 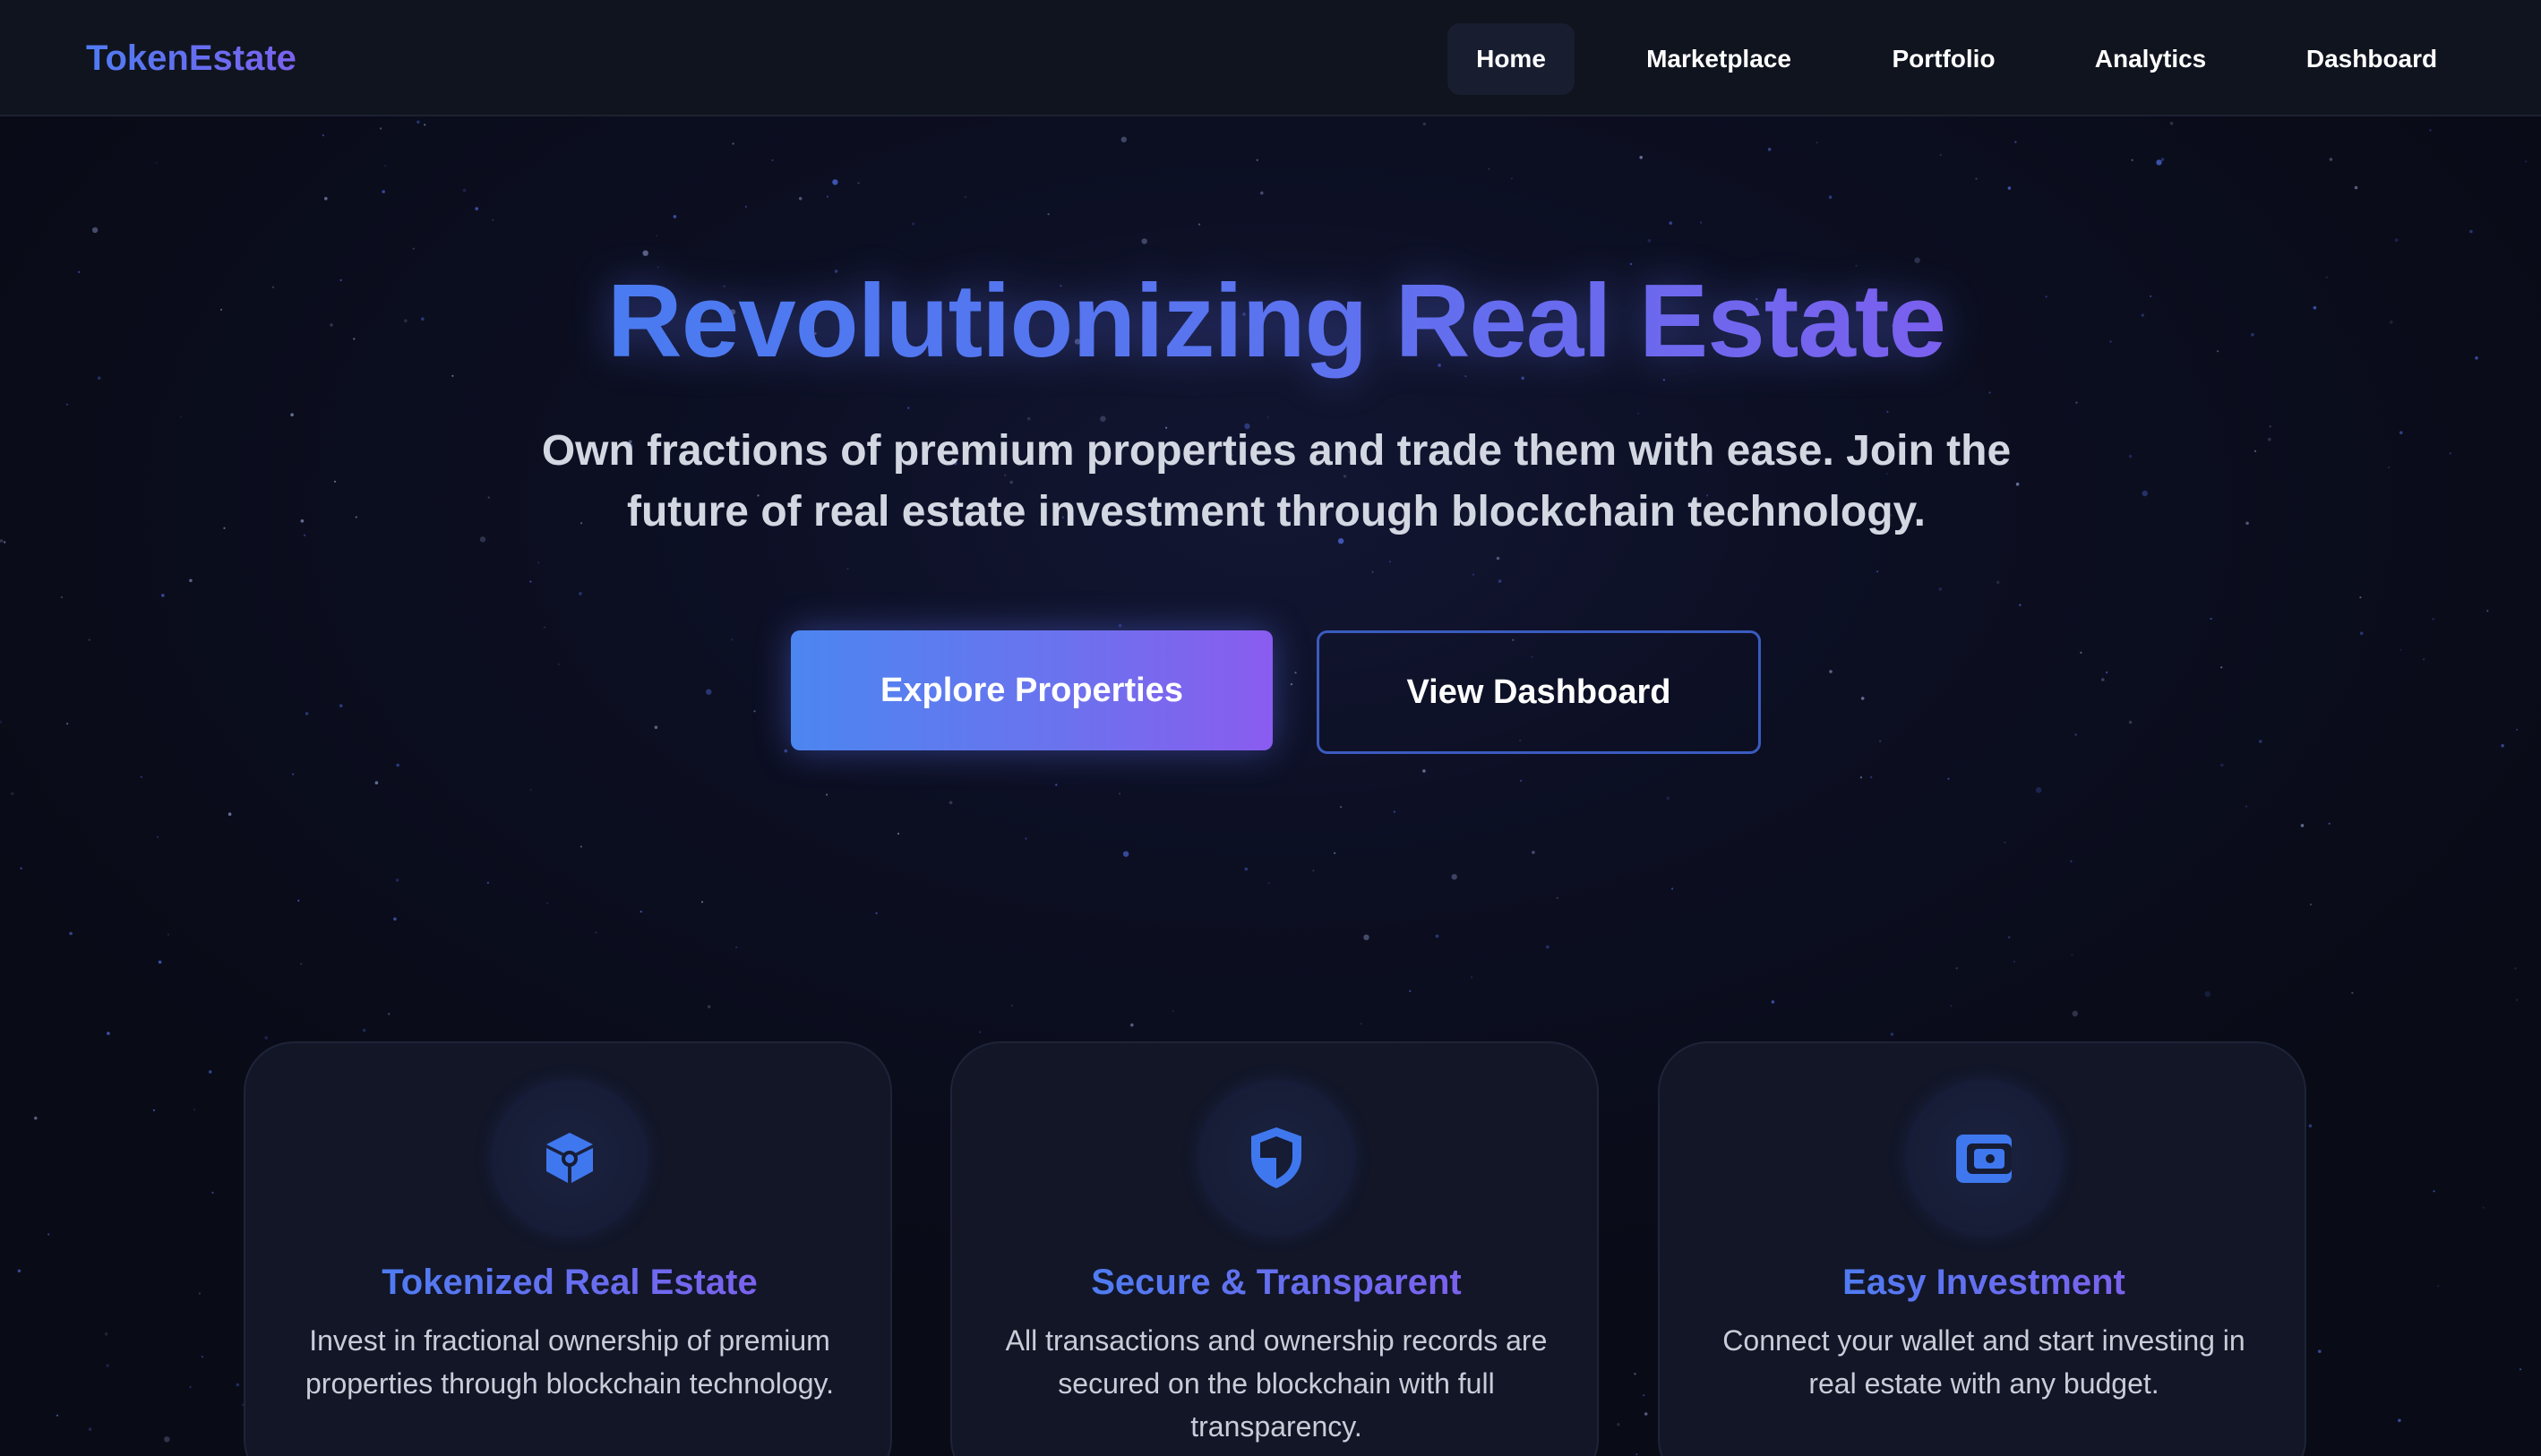 What do you see at coordinates (1943, 59) in the screenshot?
I see `nav-item-portfolio: Portfolio` at bounding box center [1943, 59].